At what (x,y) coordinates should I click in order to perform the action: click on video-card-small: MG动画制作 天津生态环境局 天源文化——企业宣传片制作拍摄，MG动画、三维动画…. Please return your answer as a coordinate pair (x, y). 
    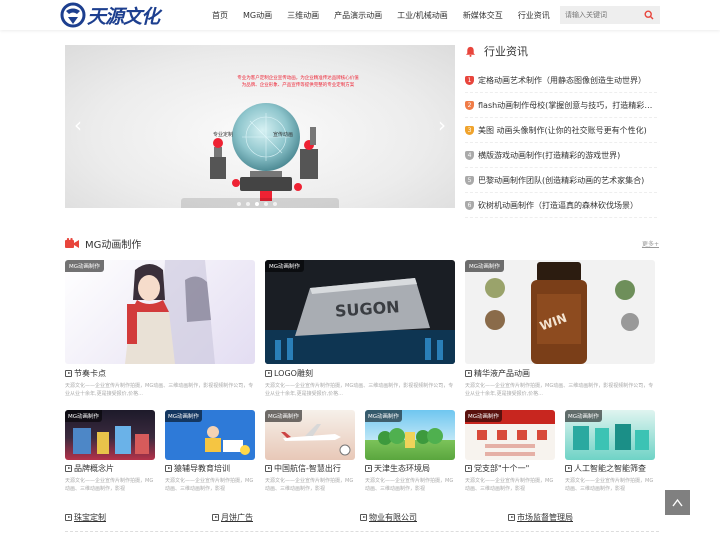
    Looking at the image, I should click on (410, 451).